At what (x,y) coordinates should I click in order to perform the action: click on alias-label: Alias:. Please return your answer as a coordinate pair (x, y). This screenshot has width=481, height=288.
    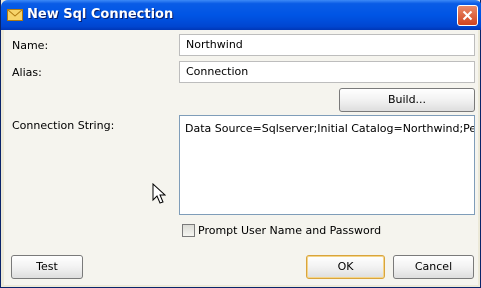
    Looking at the image, I should click on (27, 72).